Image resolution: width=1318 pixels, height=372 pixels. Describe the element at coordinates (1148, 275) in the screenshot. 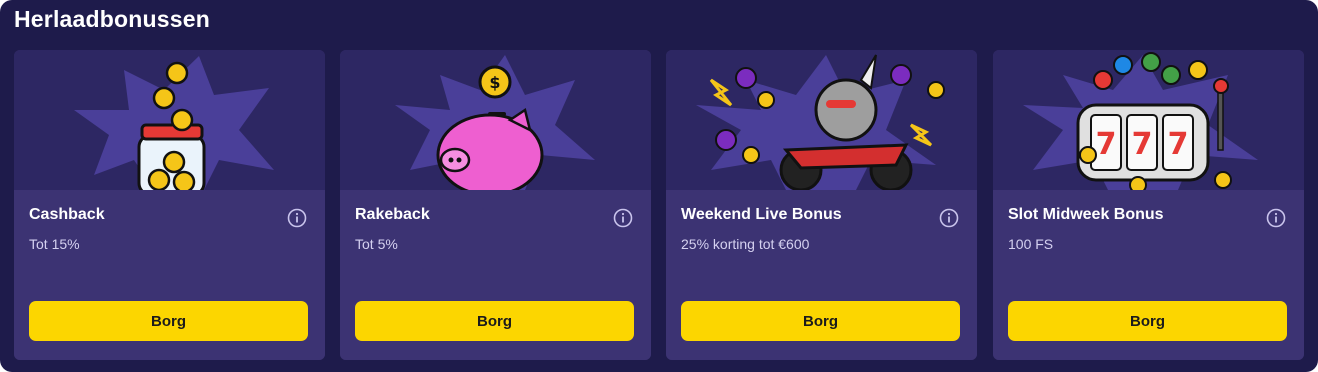

I see `card-body: Slot Midweek Bonus 100 FS Borg` at that location.